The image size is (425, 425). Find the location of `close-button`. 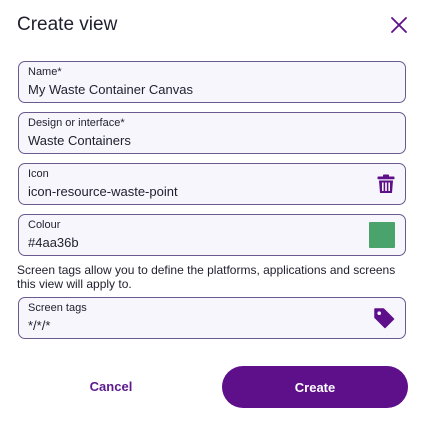

close-button is located at coordinates (399, 25).